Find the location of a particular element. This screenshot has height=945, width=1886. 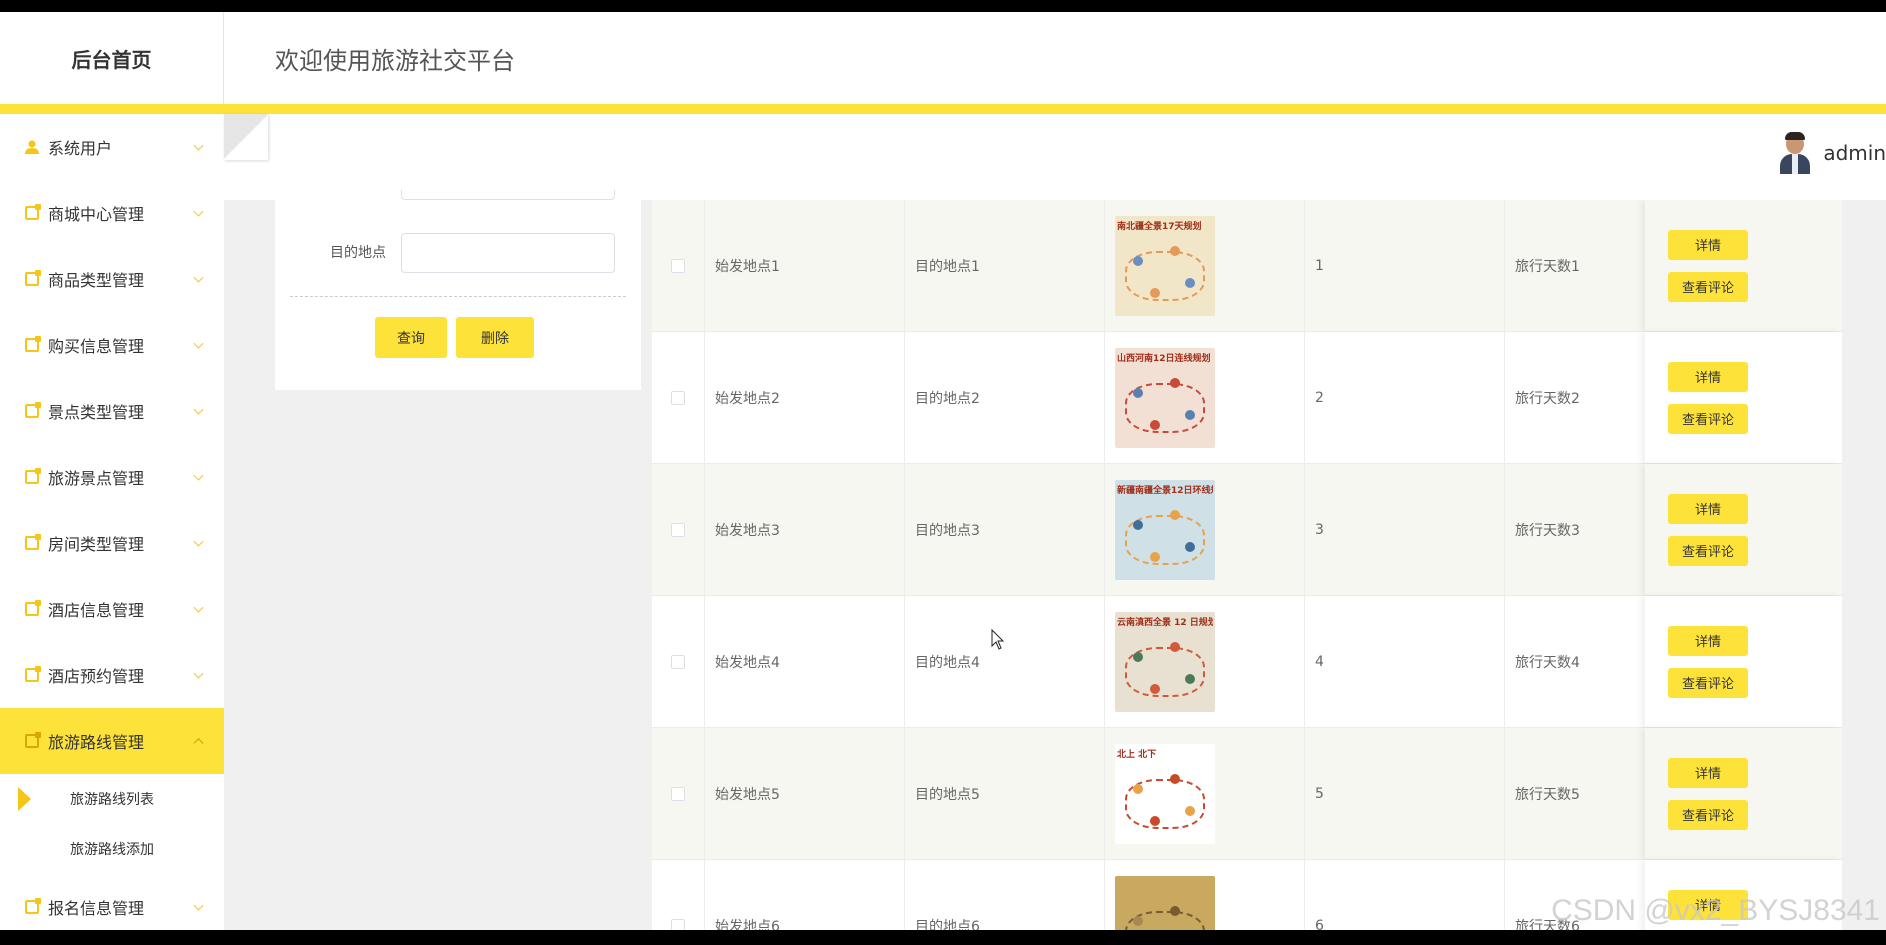

image-cell: 云南滇西全景 12 日规划 is located at coordinates (1205, 661).